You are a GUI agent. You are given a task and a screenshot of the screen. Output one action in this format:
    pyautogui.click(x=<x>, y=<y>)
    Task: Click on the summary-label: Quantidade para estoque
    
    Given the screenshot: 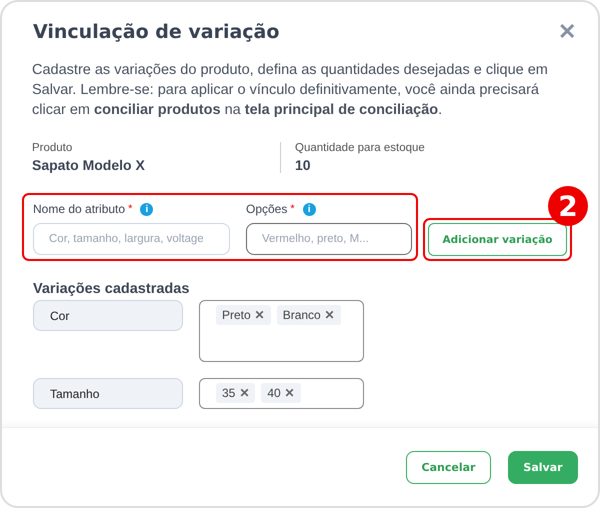 What is the action you would take?
    pyautogui.click(x=360, y=148)
    